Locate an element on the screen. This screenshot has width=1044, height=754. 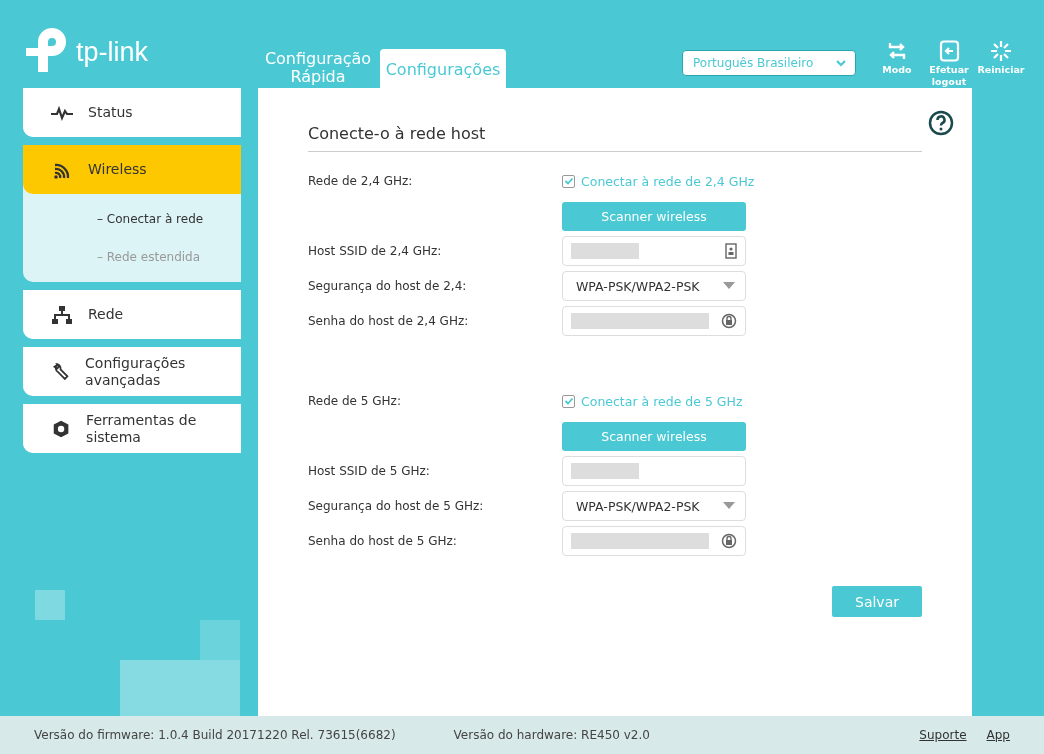
reboot-button: Reiniciar is located at coordinates (1001, 58).